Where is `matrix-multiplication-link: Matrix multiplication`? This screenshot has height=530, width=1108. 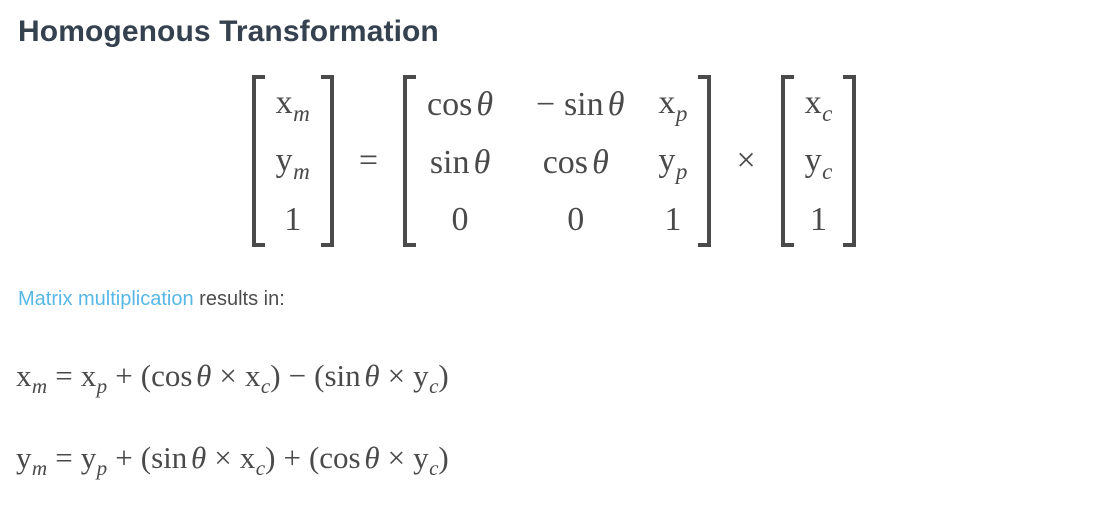
matrix-multiplication-link: Matrix multiplication is located at coordinates (106, 299).